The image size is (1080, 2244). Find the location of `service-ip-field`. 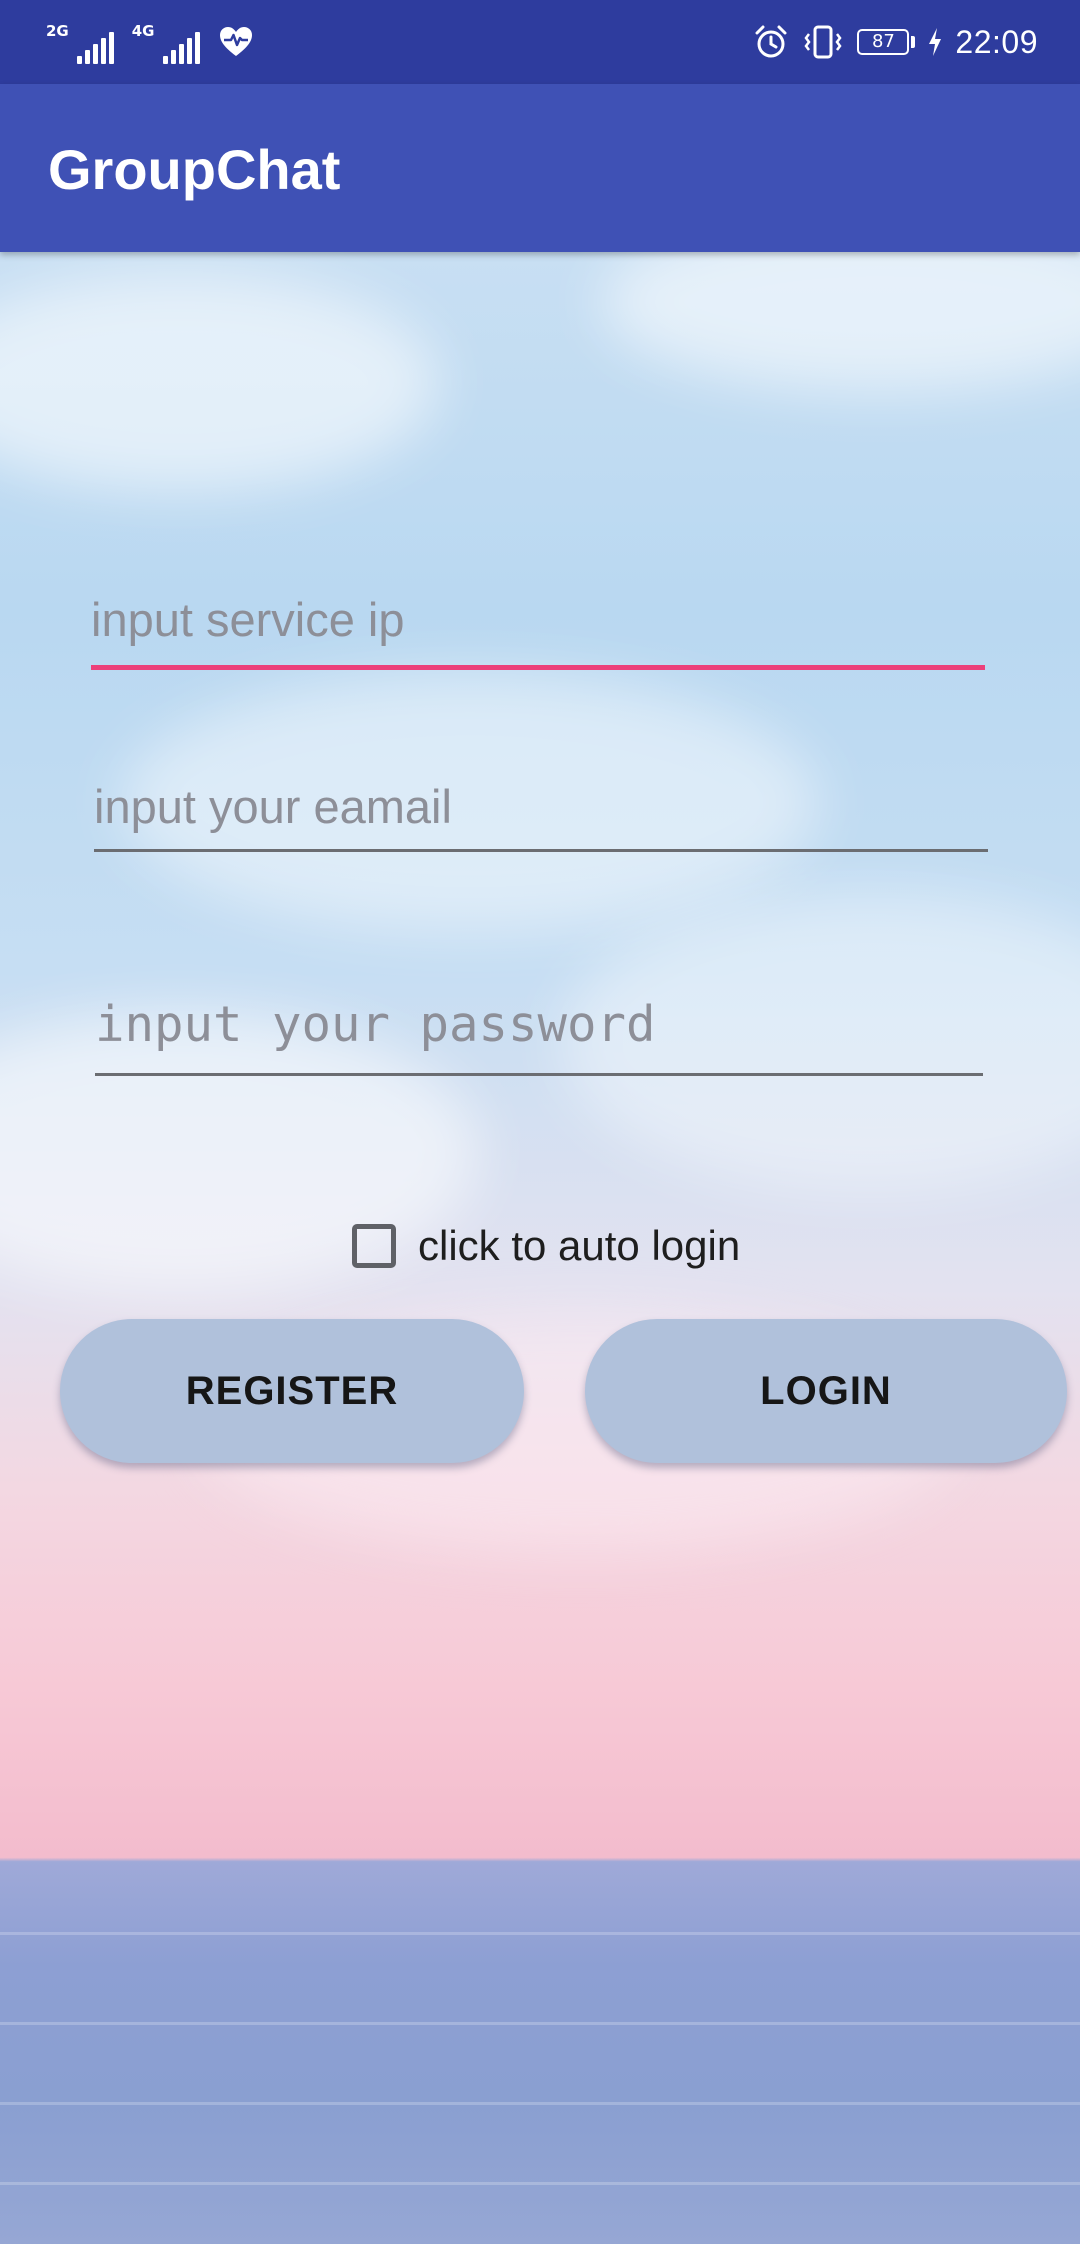

service-ip-field is located at coordinates (538, 625).